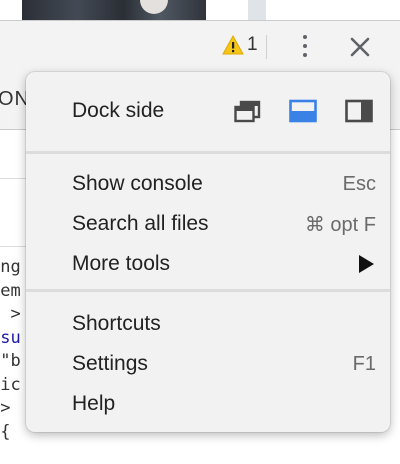  I want to click on more-options-kebab-icon, so click(305, 46).